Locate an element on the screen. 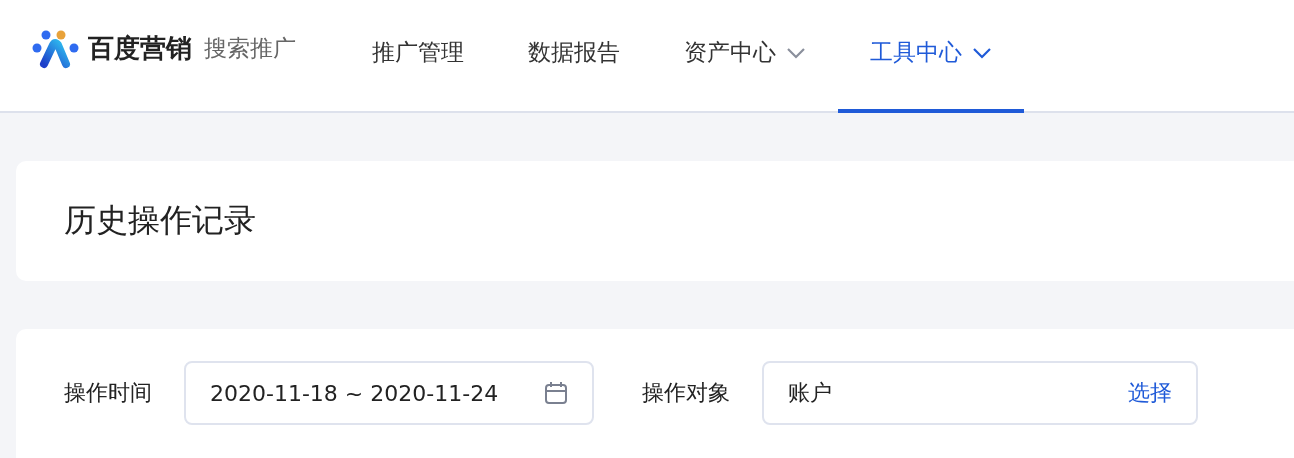 The image size is (1294, 458). page-title: 历史操作记录 is located at coordinates (160, 220).